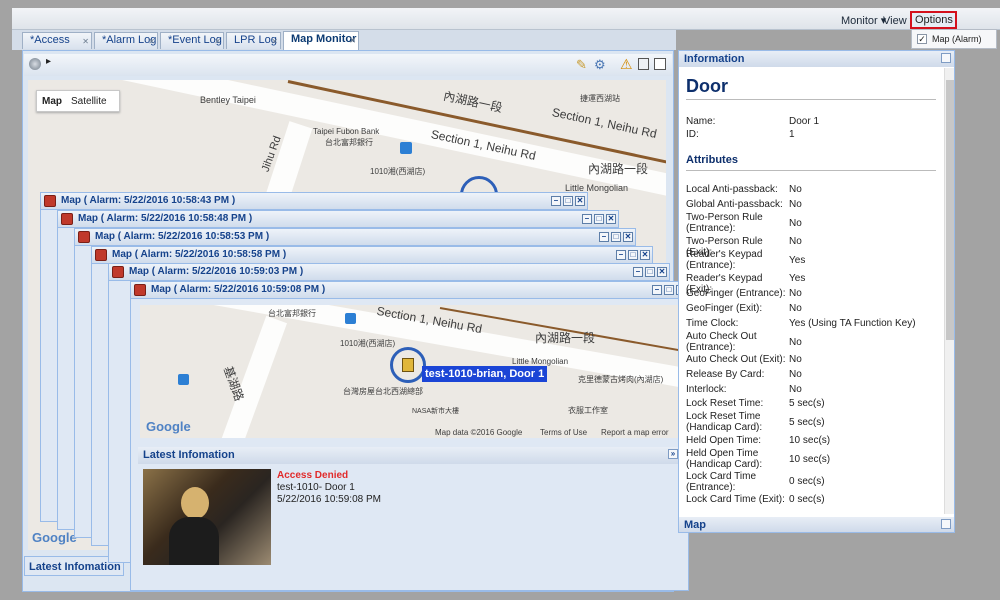 This screenshot has height=600, width=1000. I want to click on map-label: Taipei Fubon Bank, so click(346, 131).